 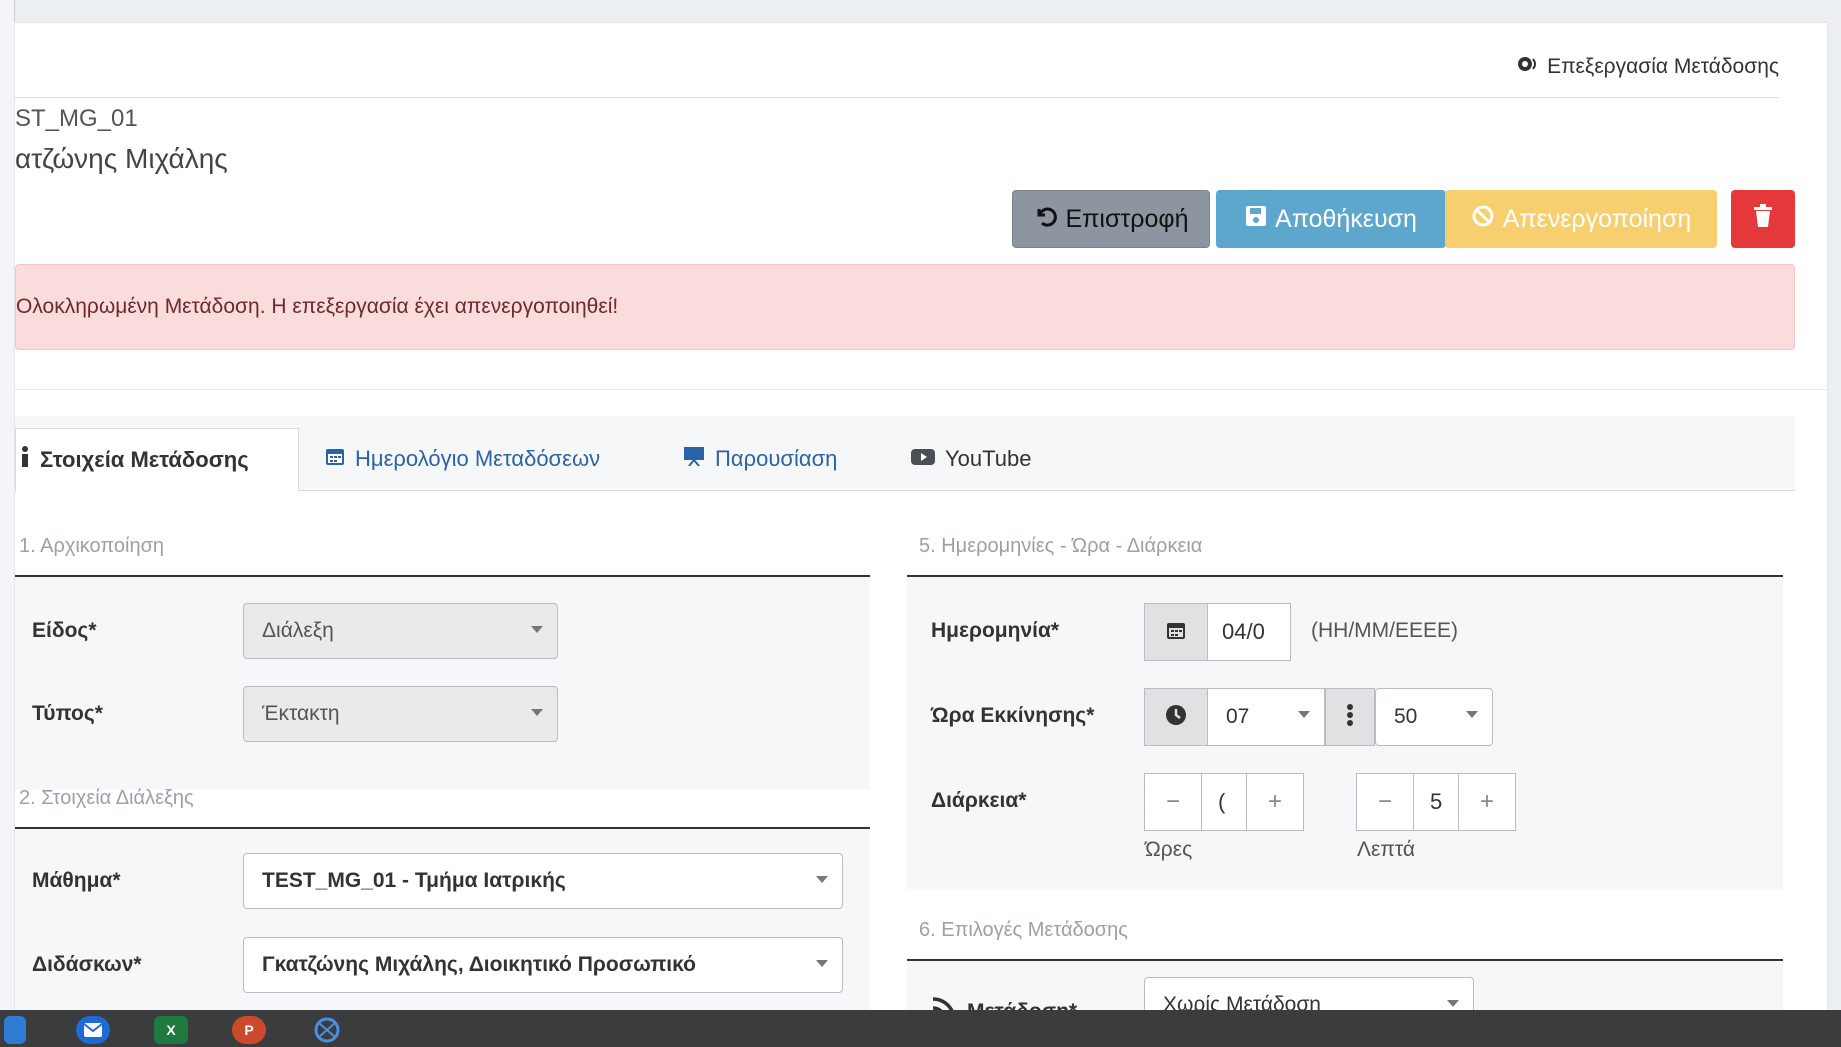 What do you see at coordinates (414, 880) in the screenshot?
I see `course-value: TEST_MG_01 - Τμήμα Ιατρικής` at bounding box center [414, 880].